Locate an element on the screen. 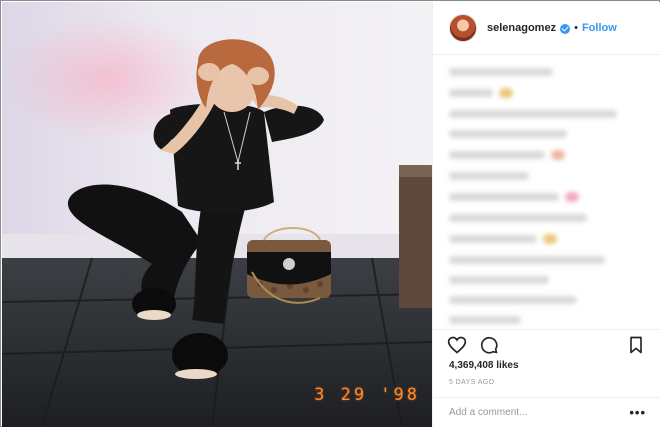 This screenshot has width=660, height=427. avatar is located at coordinates (463, 28).